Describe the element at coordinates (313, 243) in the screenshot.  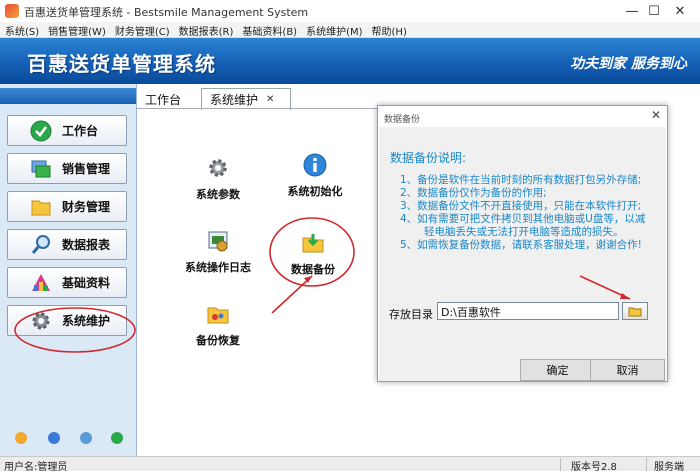
I see `backup-icon` at that location.